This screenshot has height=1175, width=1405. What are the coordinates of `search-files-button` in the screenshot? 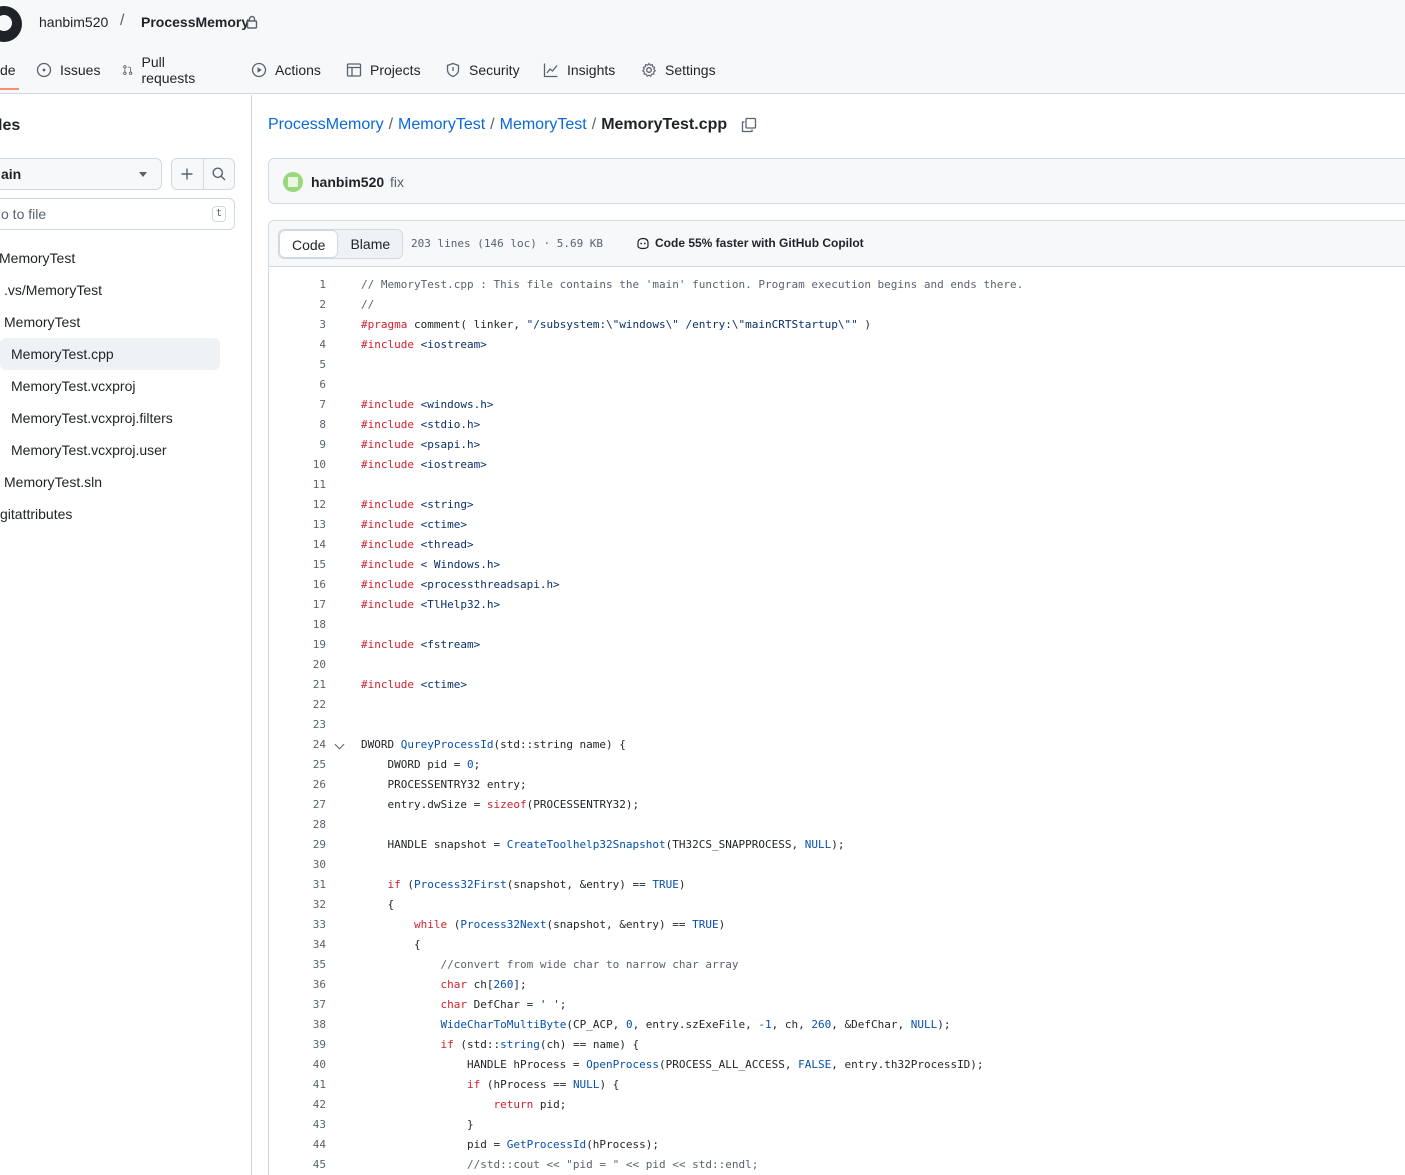 It's located at (218, 174).